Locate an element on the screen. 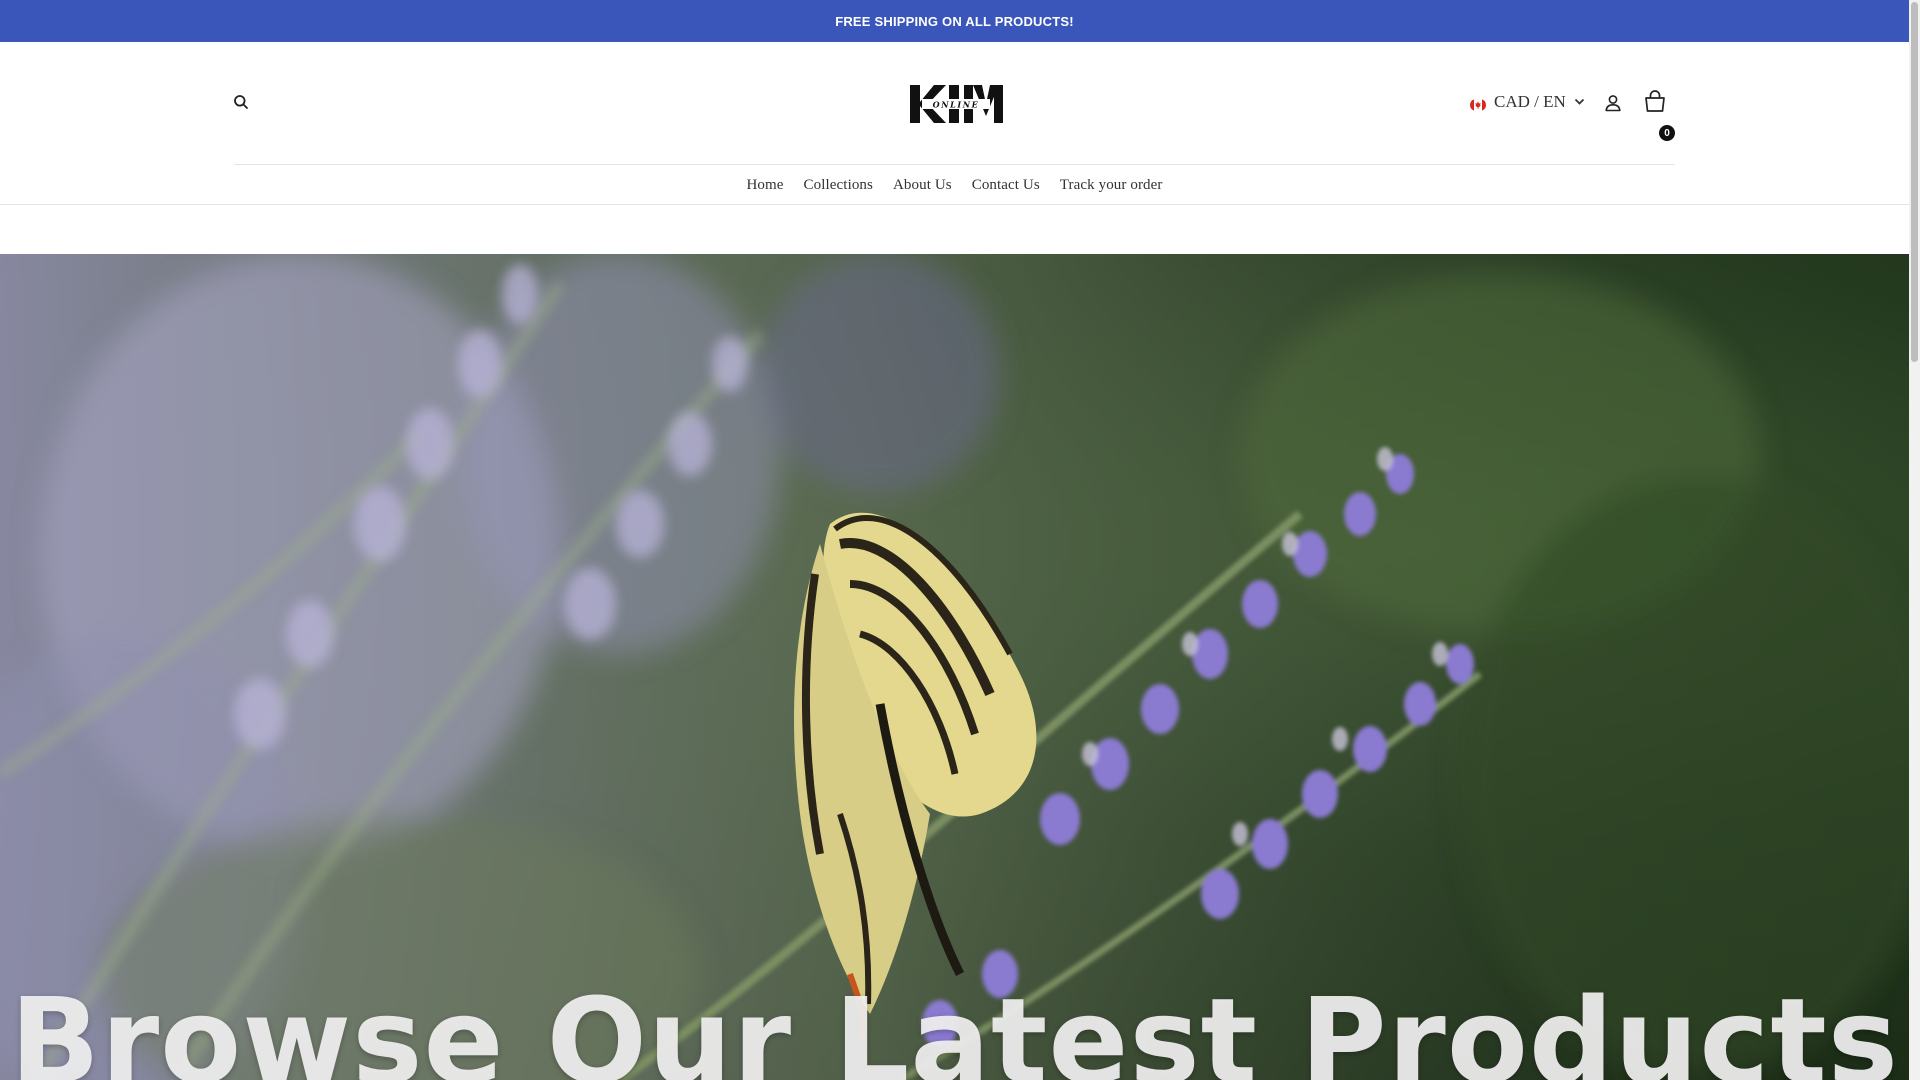  nav-item-contact-us: Contact Us is located at coordinates (1006, 185).